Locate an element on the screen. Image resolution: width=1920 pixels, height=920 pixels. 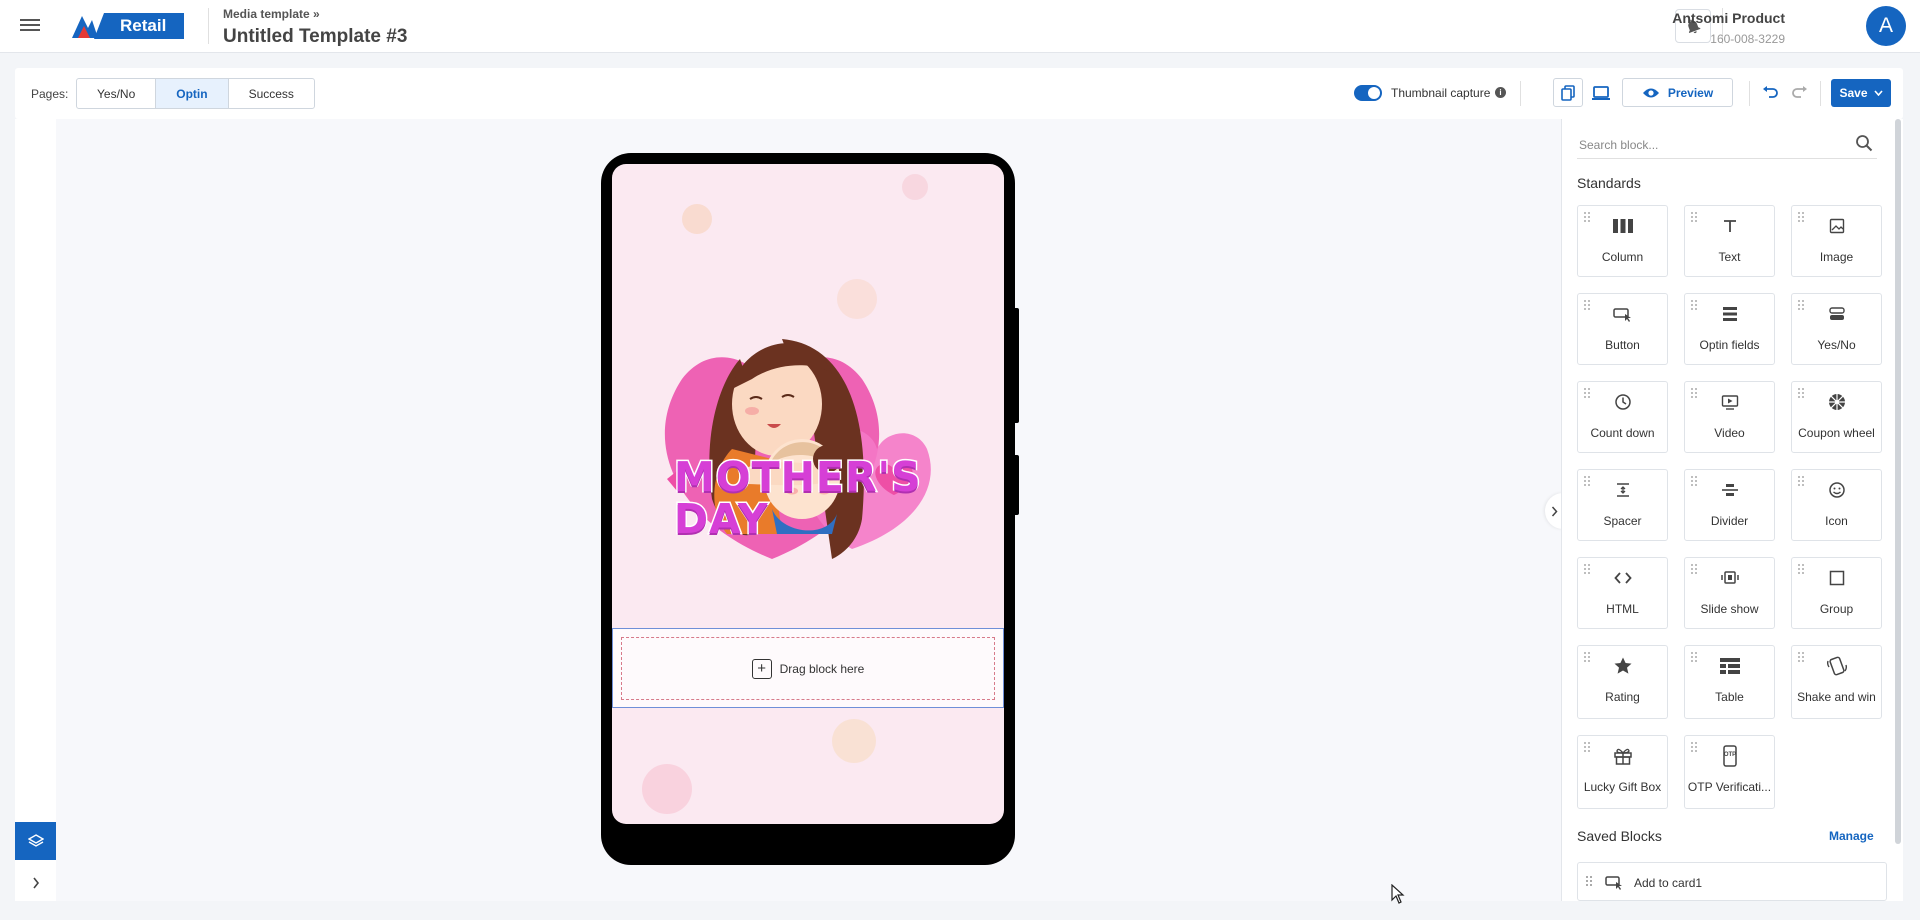
layers-icon is located at coordinates (35, 840).